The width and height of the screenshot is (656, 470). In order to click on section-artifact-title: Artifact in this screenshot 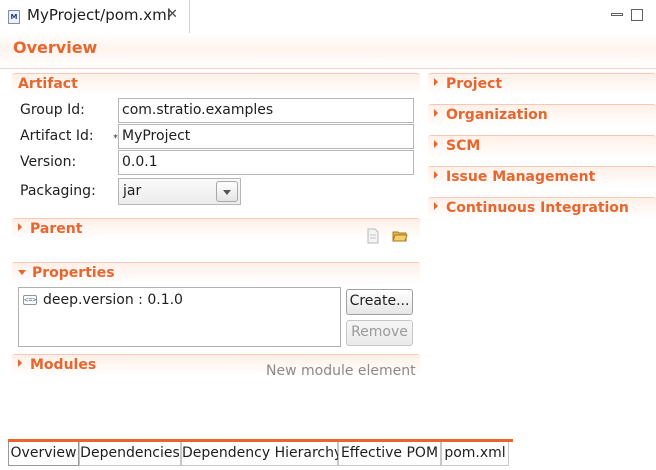, I will do `click(48, 84)`.